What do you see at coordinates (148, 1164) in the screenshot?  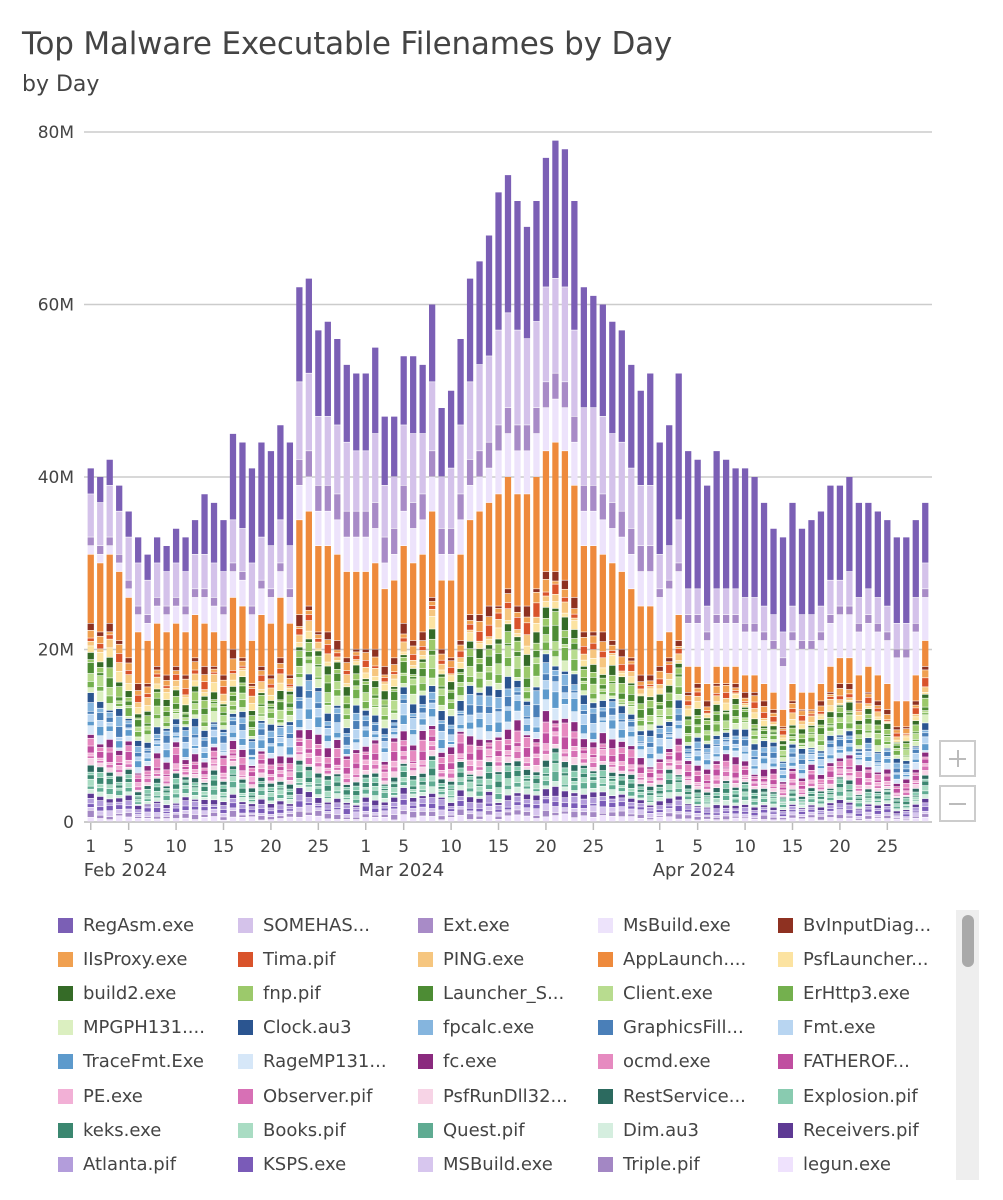 I see `legend-item: Atlanta.pif` at bounding box center [148, 1164].